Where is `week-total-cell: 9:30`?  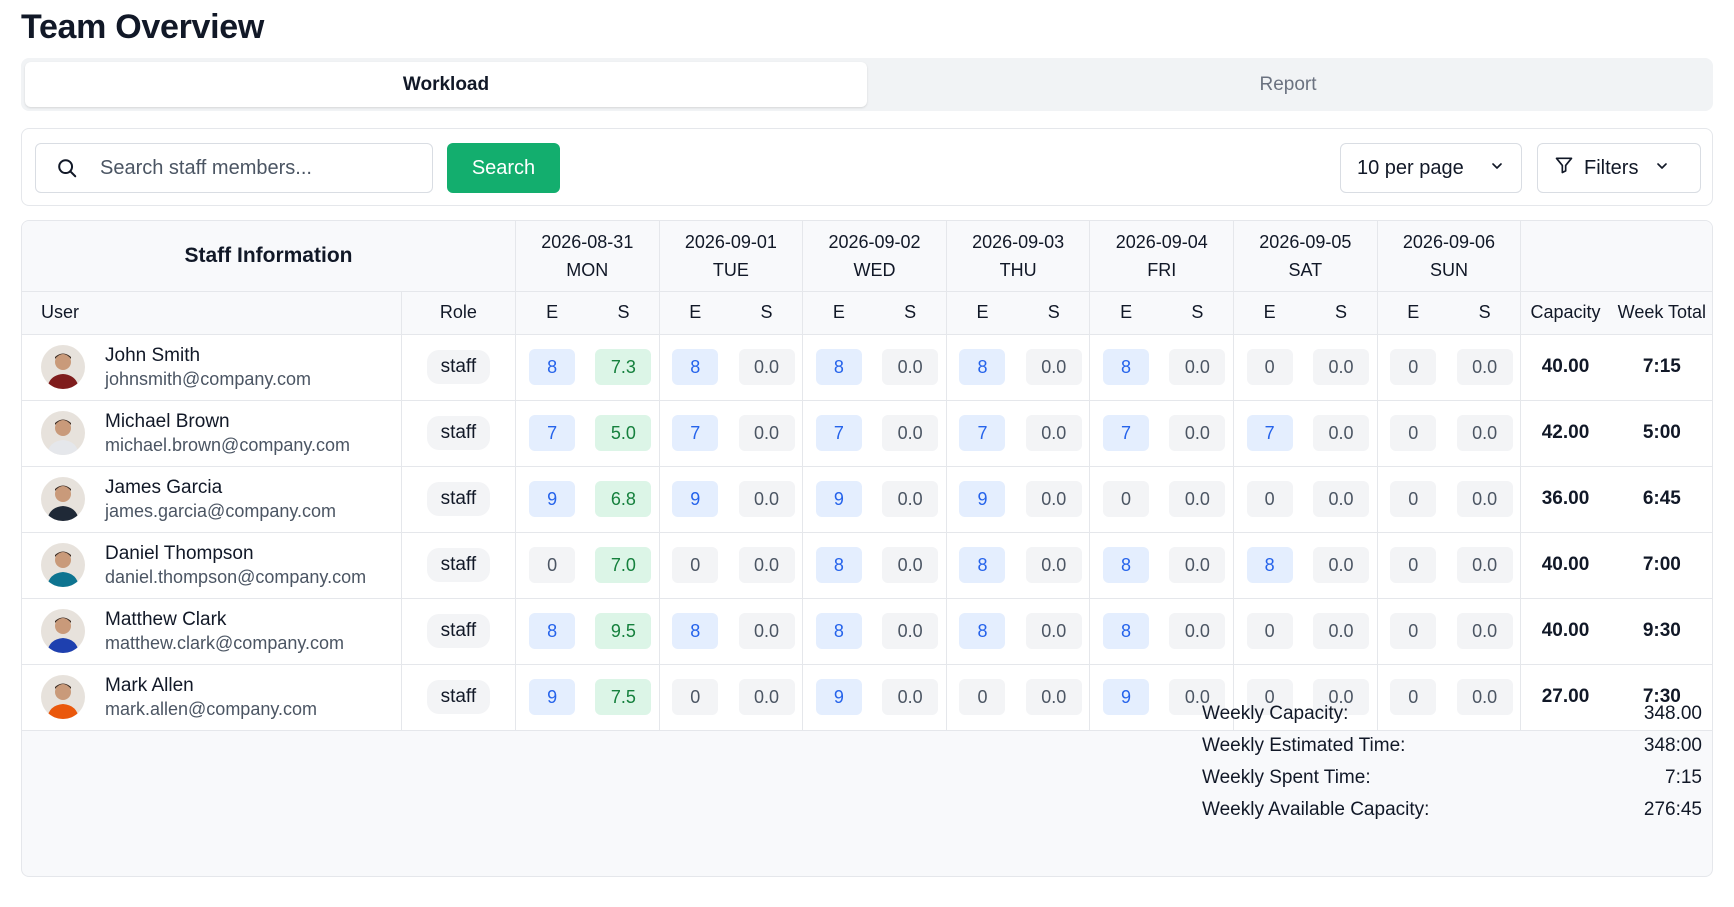
week-total-cell: 9:30 is located at coordinates (1660, 631).